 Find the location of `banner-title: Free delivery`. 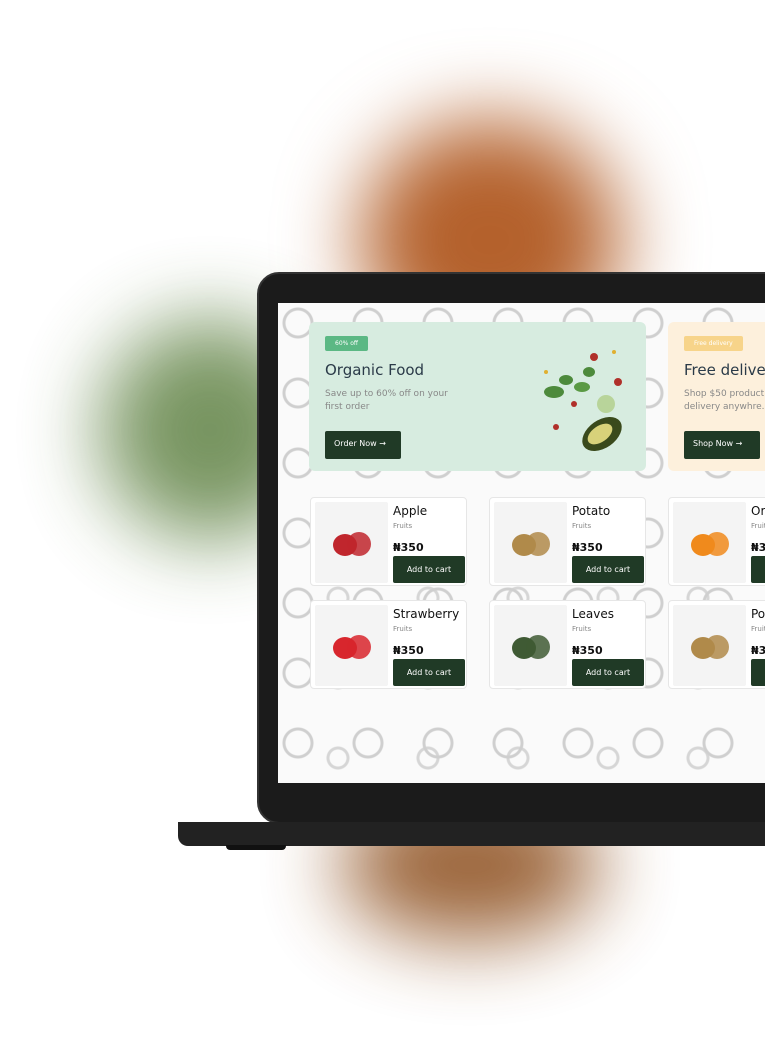

banner-title: Free delivery is located at coordinates (724, 370).